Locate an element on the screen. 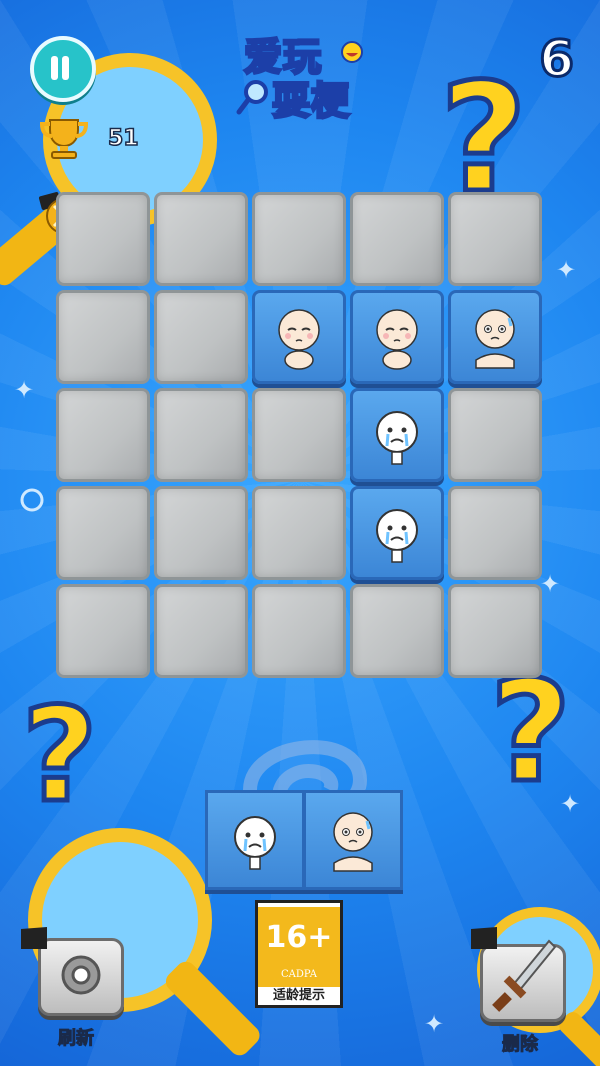  question-mark-decoration-top: ? is located at coordinates (484, 135).